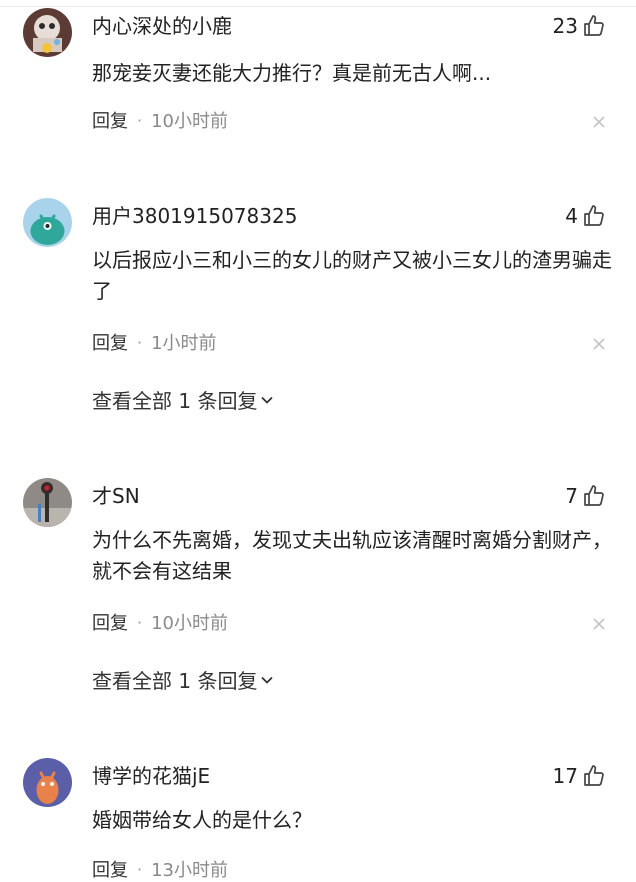 This screenshot has width=636, height=882. What do you see at coordinates (579, 26) in the screenshot?
I see `like-button: 23` at bounding box center [579, 26].